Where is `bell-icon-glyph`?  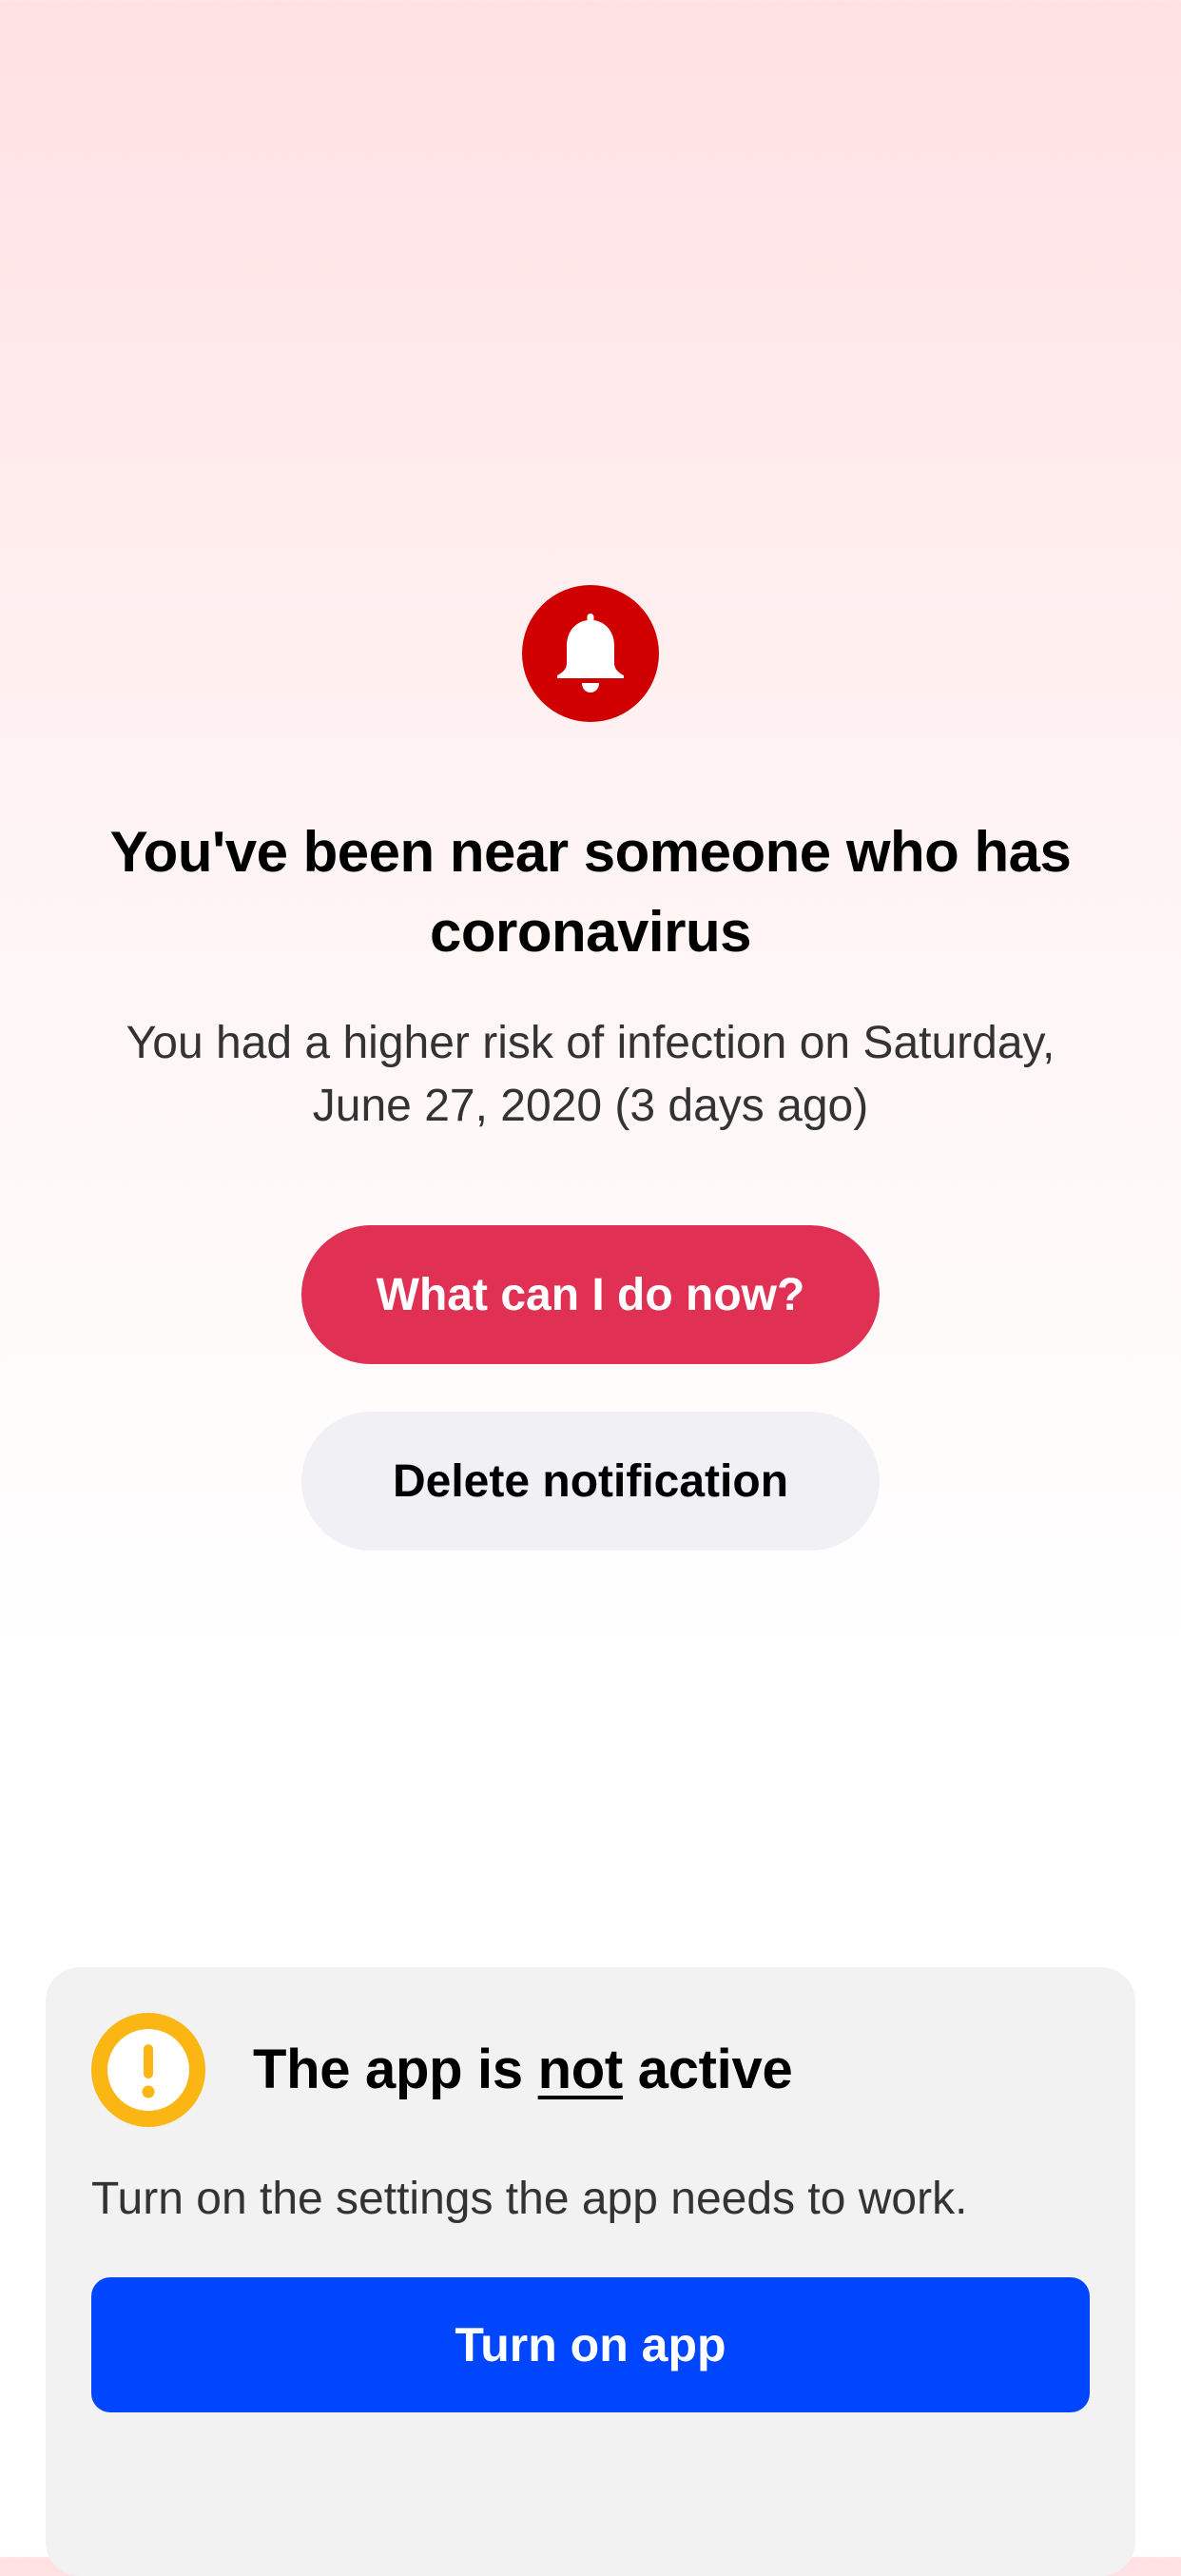
bell-icon-glyph is located at coordinates (590, 654).